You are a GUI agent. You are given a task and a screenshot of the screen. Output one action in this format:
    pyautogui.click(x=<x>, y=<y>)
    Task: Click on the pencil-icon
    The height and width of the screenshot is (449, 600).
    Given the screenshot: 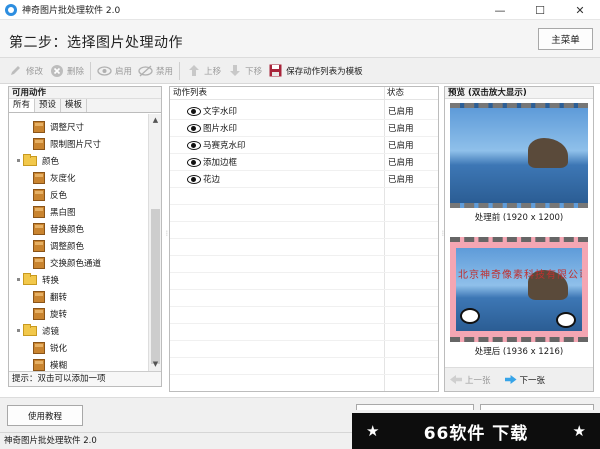 What is the action you would take?
    pyautogui.click(x=15, y=70)
    